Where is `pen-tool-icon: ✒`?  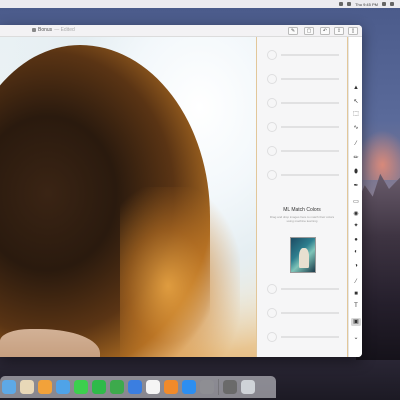
pen-tool-icon: ✒ is located at coordinates (356, 186).